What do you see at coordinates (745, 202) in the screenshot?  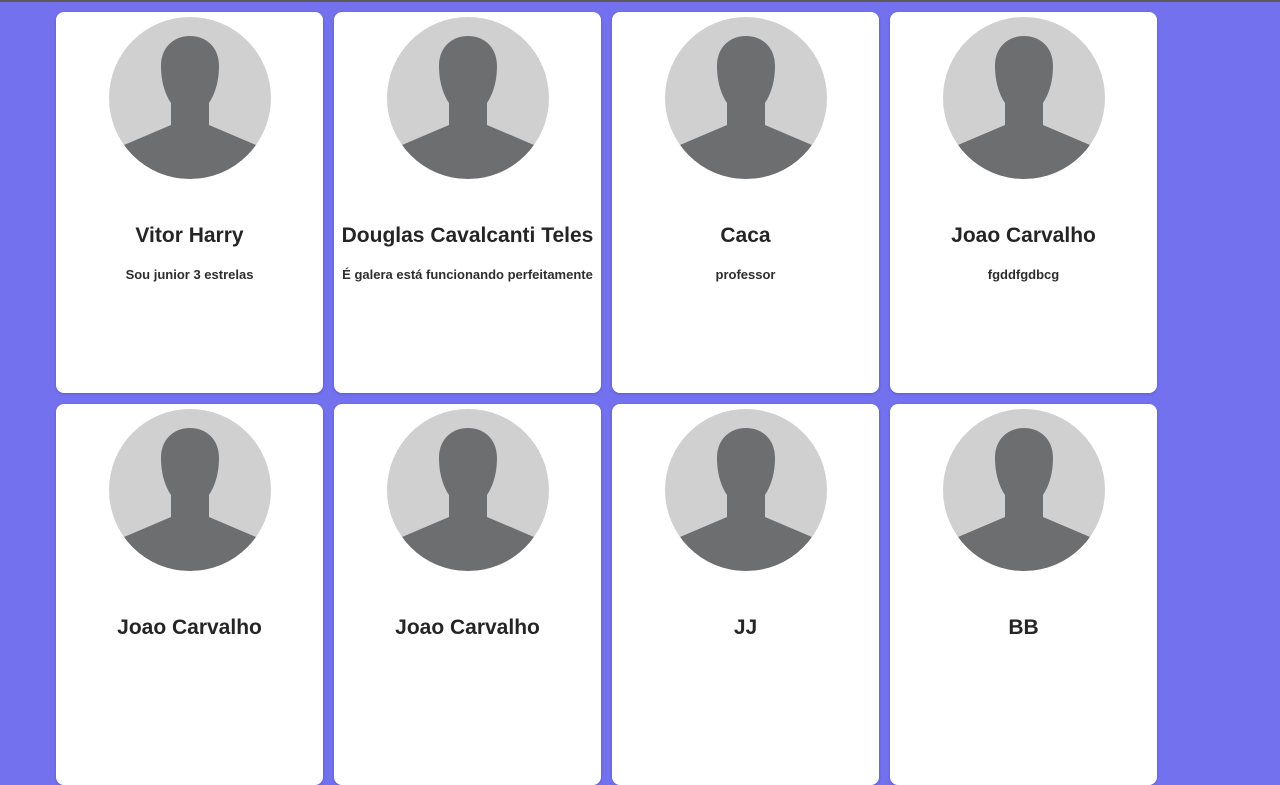 I see `profile-card: Caca professor` at bounding box center [745, 202].